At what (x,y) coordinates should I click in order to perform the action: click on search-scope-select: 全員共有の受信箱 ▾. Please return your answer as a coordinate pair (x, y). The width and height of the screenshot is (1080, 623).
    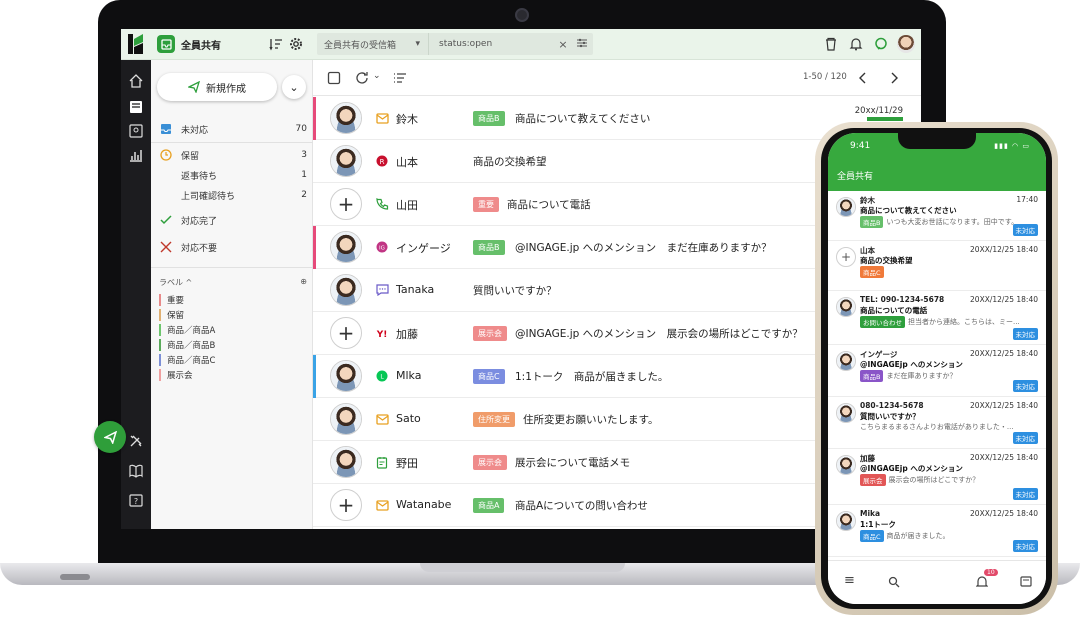
    Looking at the image, I should click on (373, 44).